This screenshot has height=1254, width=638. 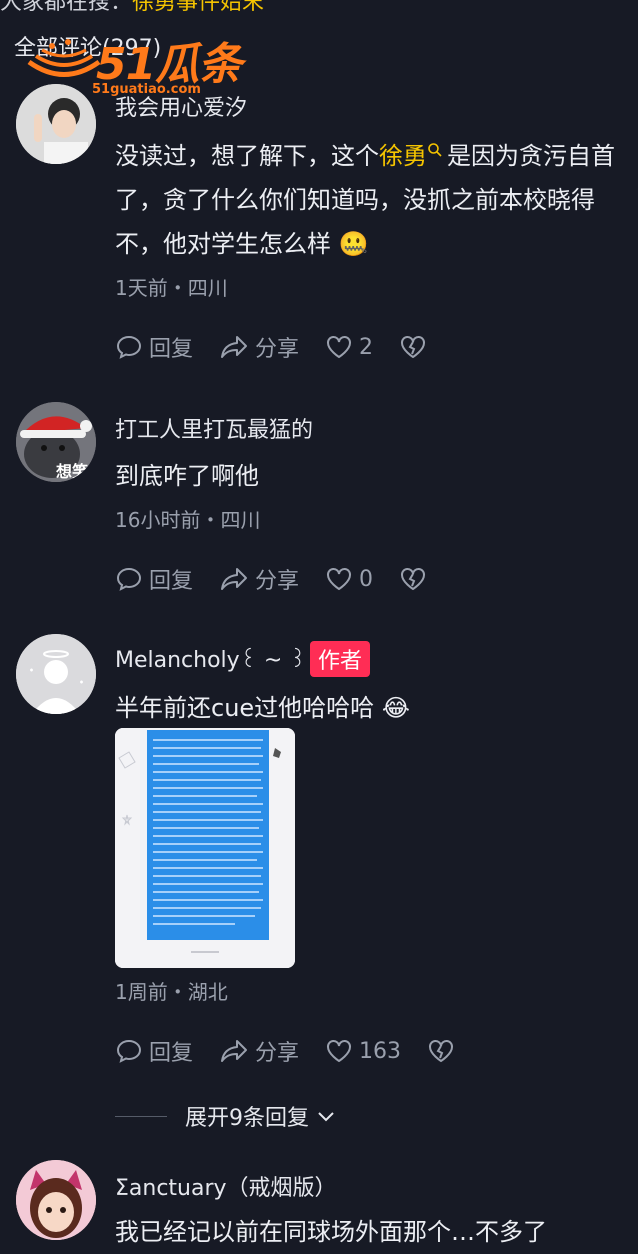 I want to click on search-suggestion-keyword: 徐勇事件始末, so click(x=198, y=7).